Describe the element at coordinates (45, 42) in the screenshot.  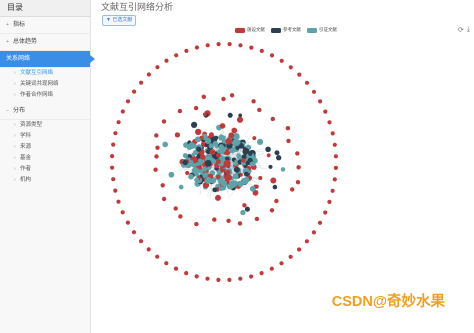
I see `sidebar-item-trend: + 总体趋势` at that location.